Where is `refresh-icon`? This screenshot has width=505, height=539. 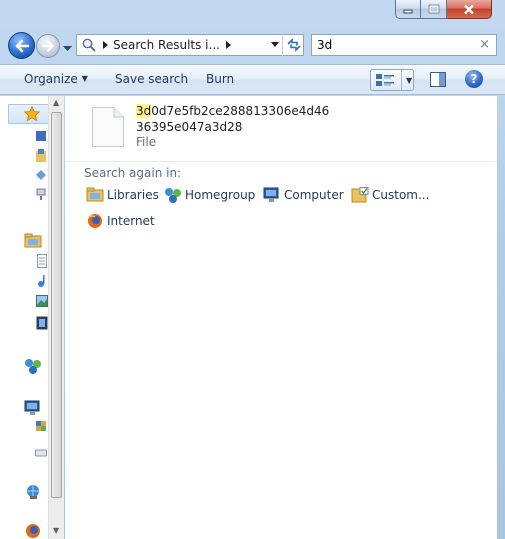 refresh-icon is located at coordinates (293, 45).